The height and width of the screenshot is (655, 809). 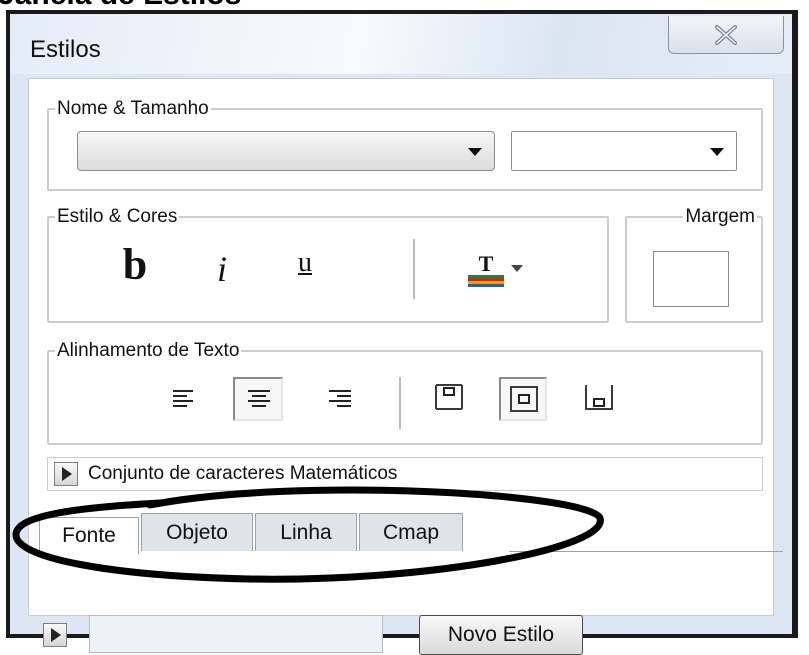 I want to click on text-align-legend: Alinhamento de Texto, so click(x=148, y=350).